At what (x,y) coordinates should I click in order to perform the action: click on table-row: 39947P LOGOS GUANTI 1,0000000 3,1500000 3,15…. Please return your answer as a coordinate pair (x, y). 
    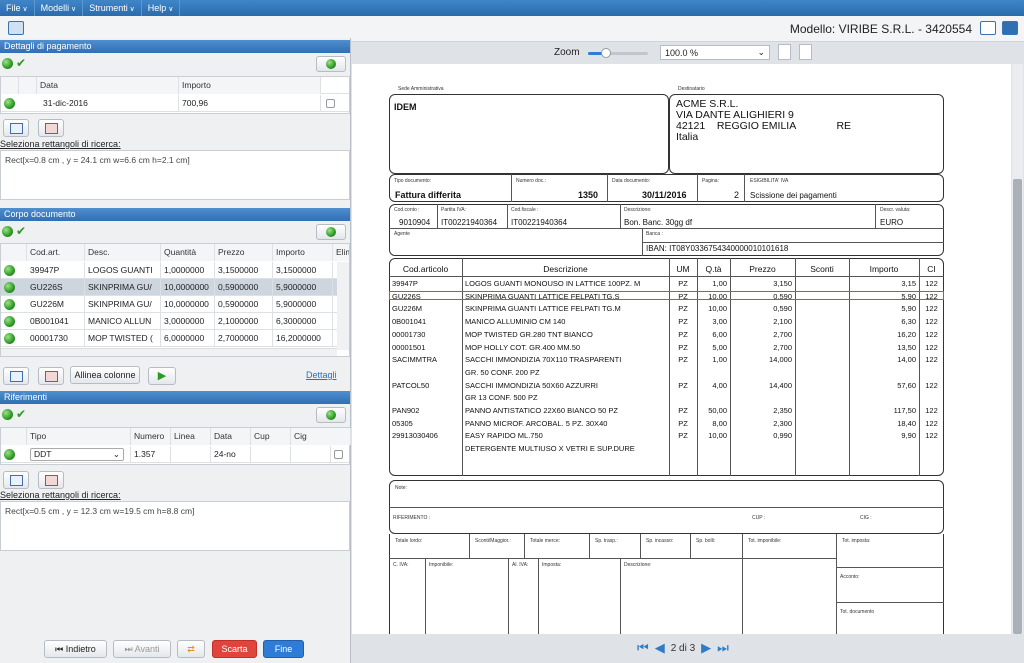
    Looking at the image, I should click on (175, 270).